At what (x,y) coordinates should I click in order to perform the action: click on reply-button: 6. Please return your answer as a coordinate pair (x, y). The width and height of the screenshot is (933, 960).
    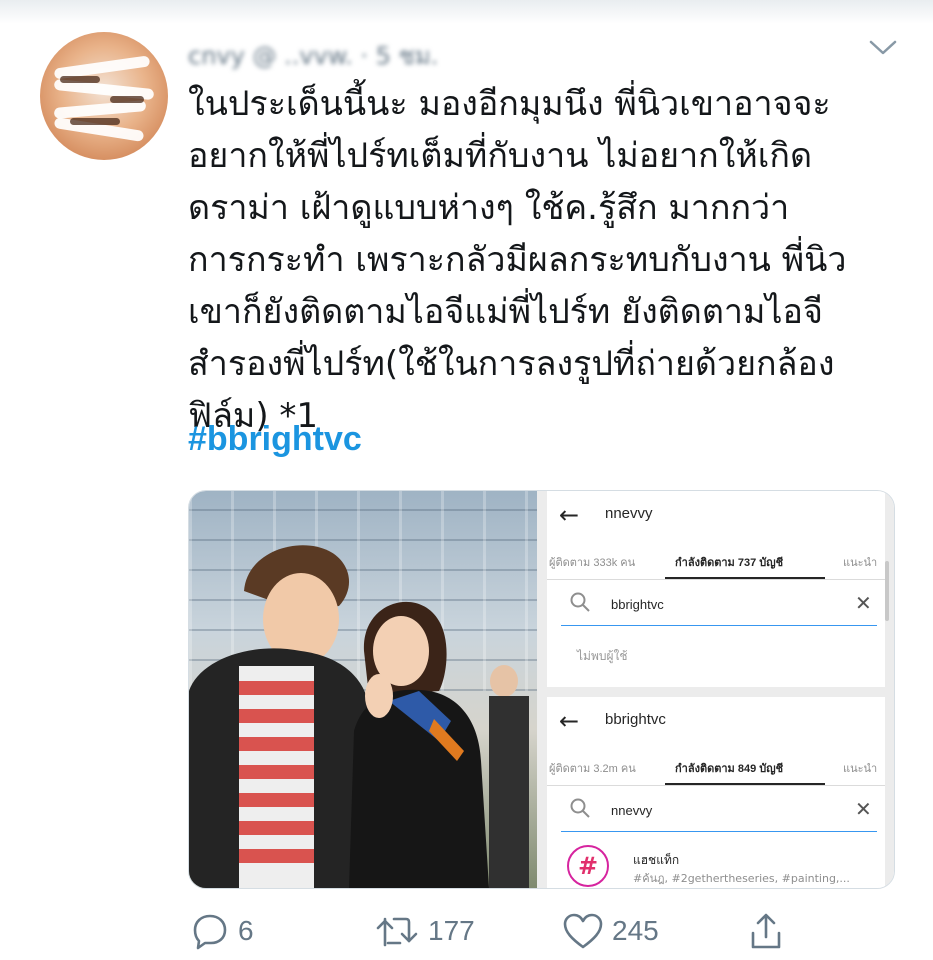
    Looking at the image, I should click on (222, 931).